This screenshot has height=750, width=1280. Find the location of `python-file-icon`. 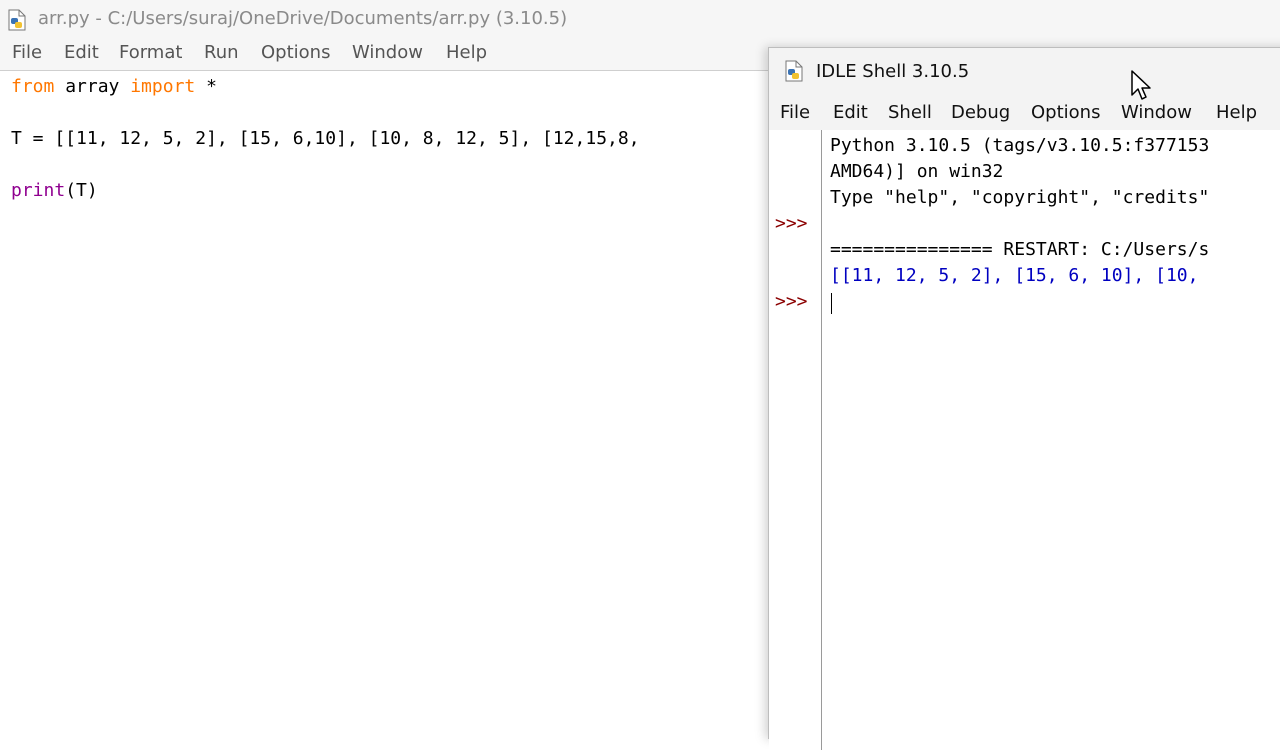

python-file-icon is located at coordinates (17, 20).